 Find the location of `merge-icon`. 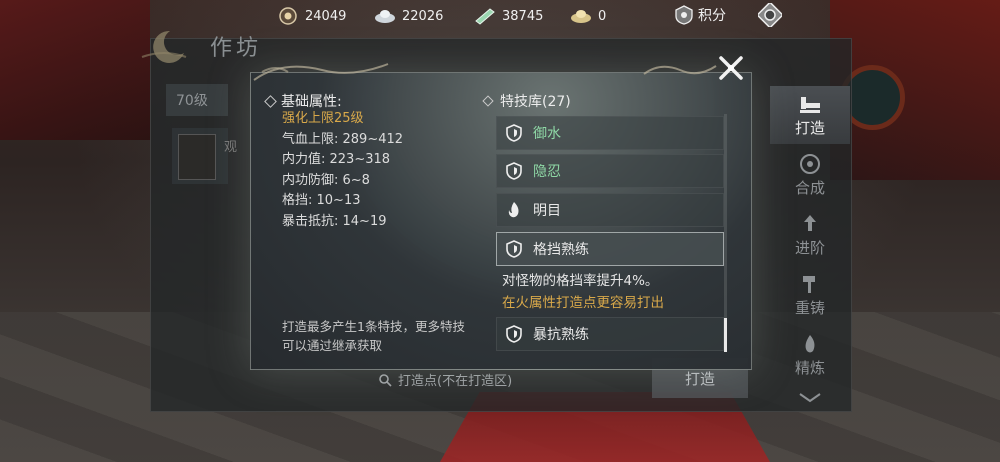

merge-icon is located at coordinates (810, 164).